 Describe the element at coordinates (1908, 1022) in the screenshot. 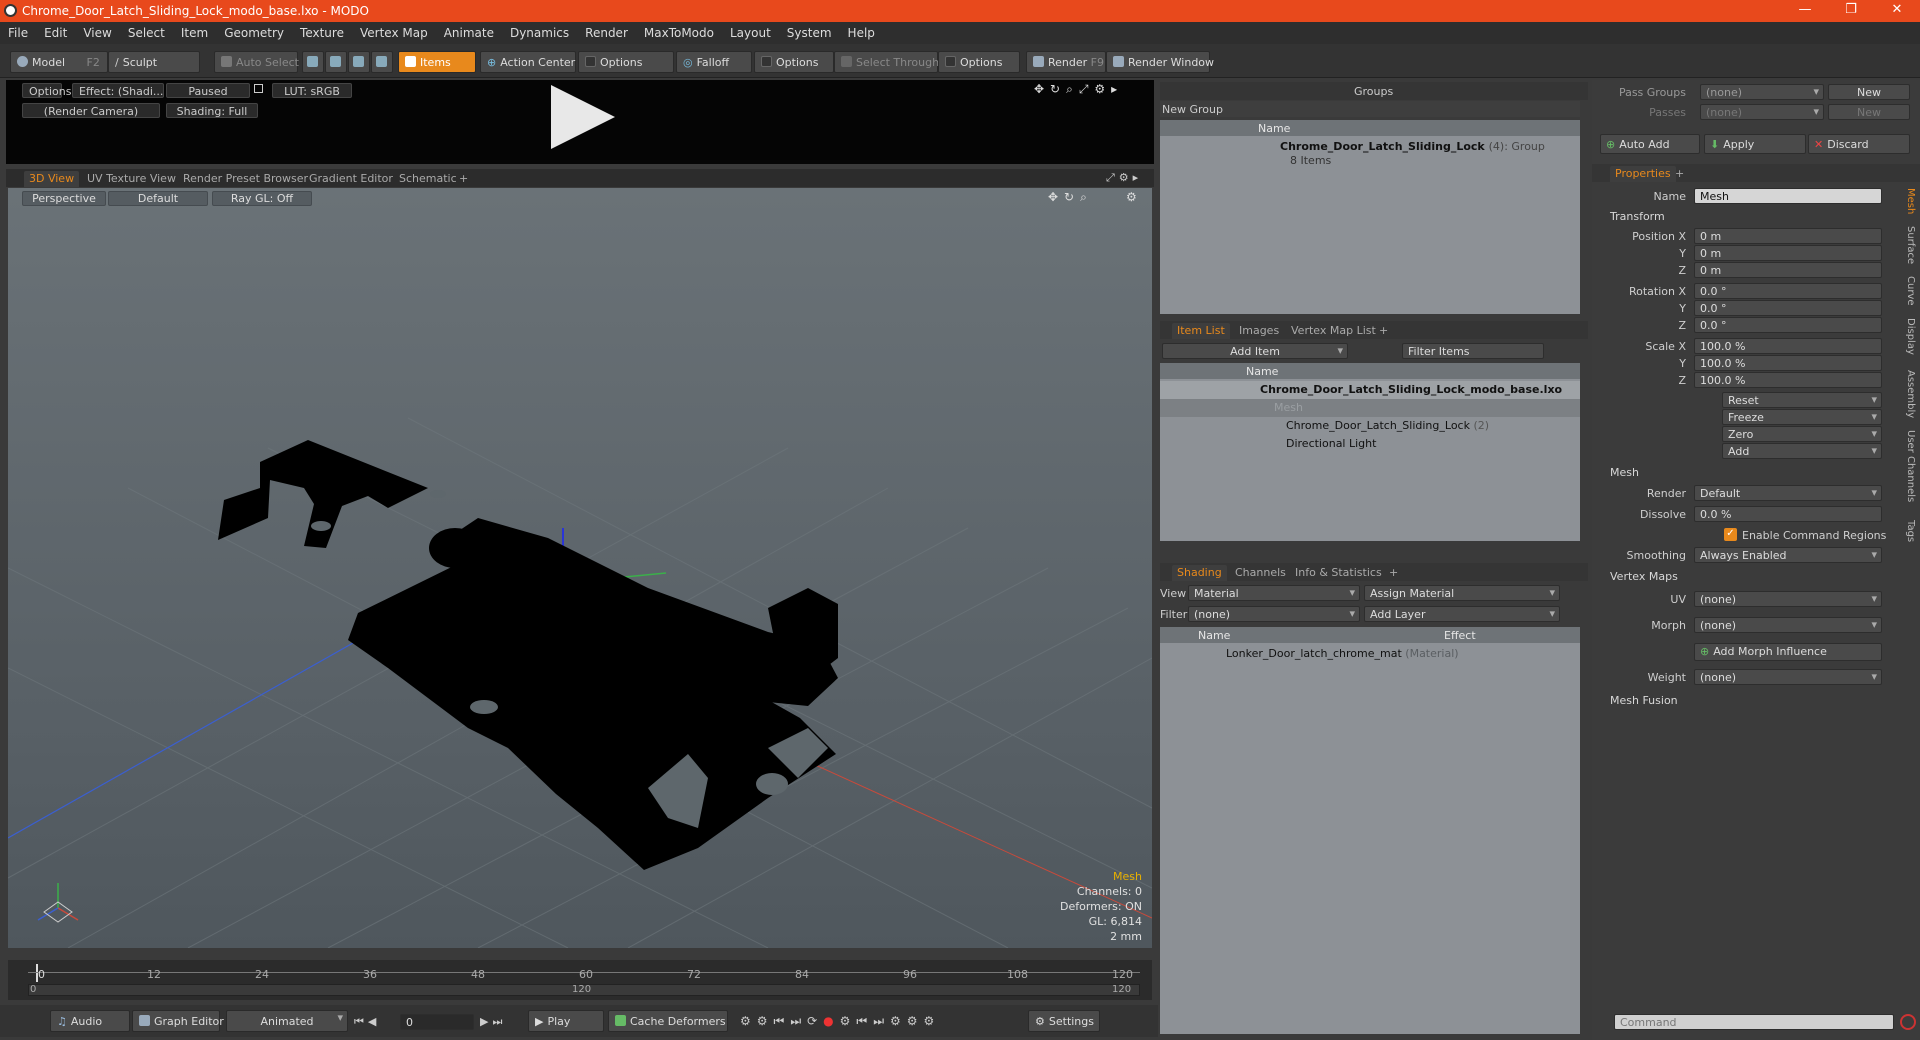

I see `command-stop-icon` at that location.